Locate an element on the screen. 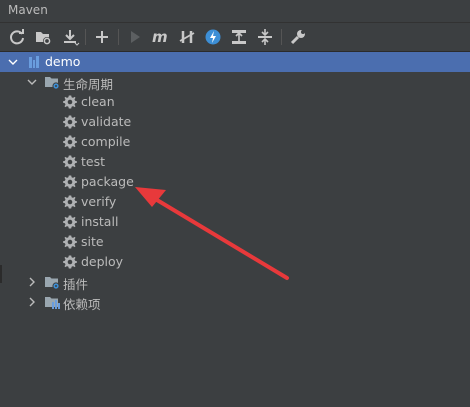 The width and height of the screenshot is (470, 407). run-icon is located at coordinates (135, 37).